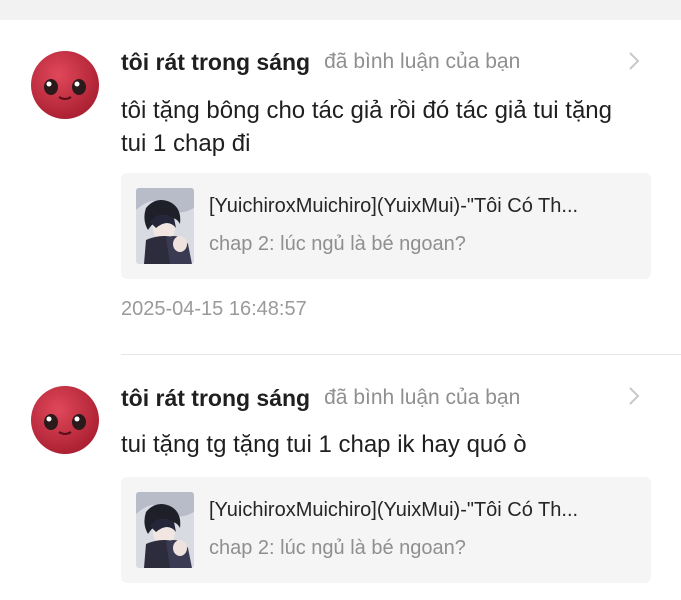  What do you see at coordinates (214, 309) in the screenshot?
I see `timestamp: 2025-04-15 16:48:57` at bounding box center [214, 309].